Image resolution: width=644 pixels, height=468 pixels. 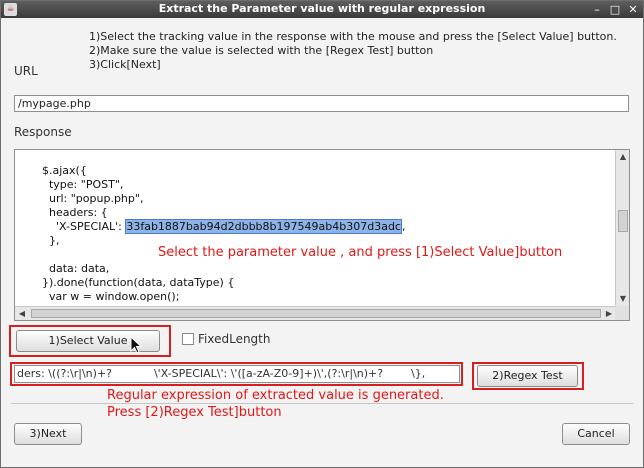 I want to click on close-icon: ✕, so click(x=633, y=9).